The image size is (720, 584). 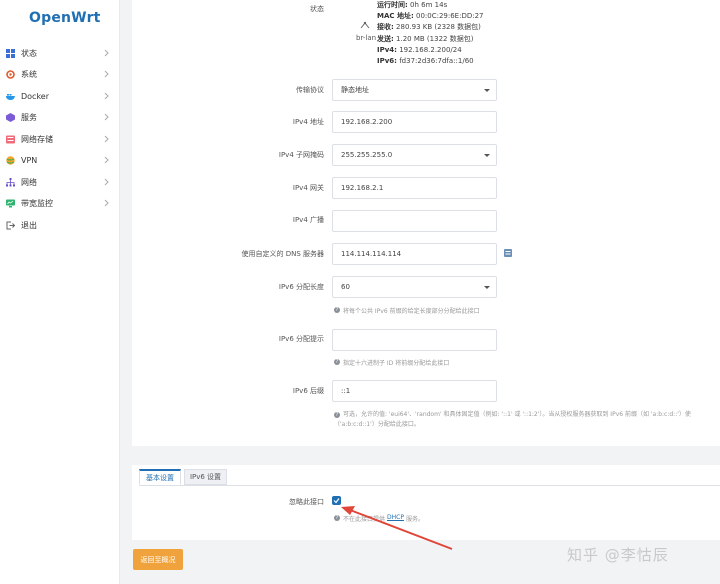 What do you see at coordinates (282, 254) in the screenshot?
I see `dns-label: 使用自定义的 DNS 服务器` at bounding box center [282, 254].